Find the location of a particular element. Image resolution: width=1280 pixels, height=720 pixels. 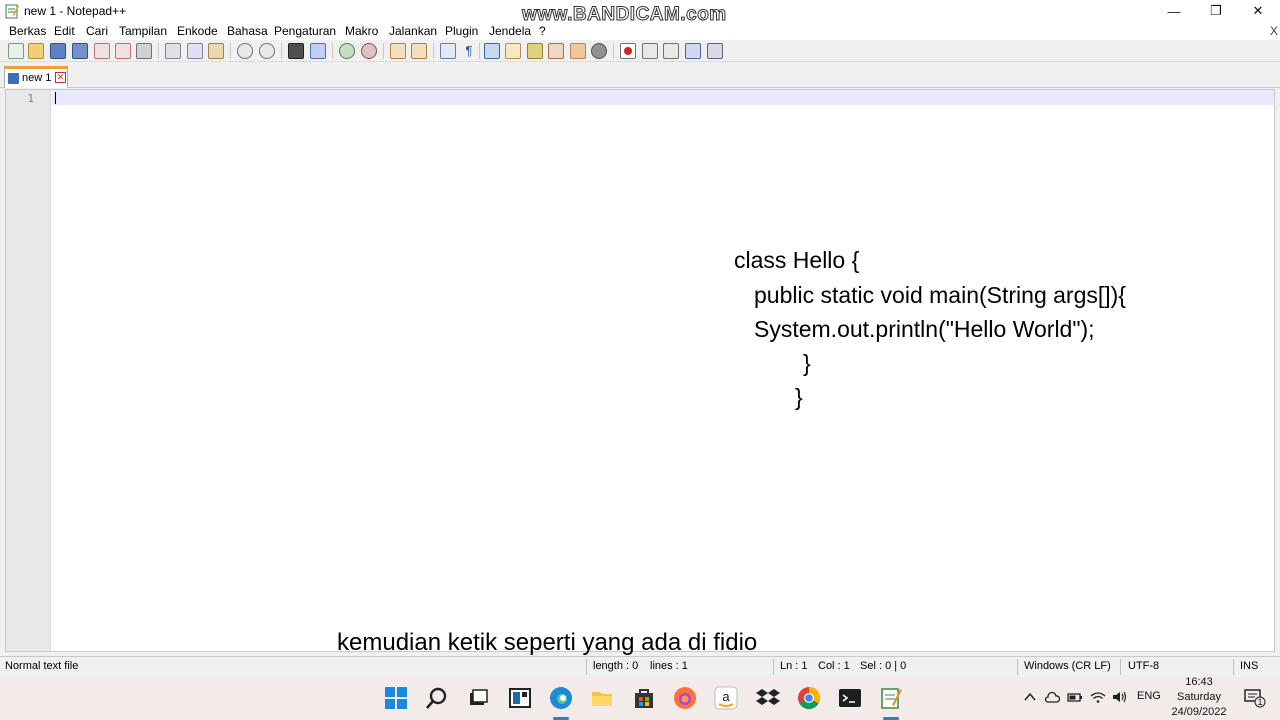

menu-bahasa: Bahasa is located at coordinates (247, 31).